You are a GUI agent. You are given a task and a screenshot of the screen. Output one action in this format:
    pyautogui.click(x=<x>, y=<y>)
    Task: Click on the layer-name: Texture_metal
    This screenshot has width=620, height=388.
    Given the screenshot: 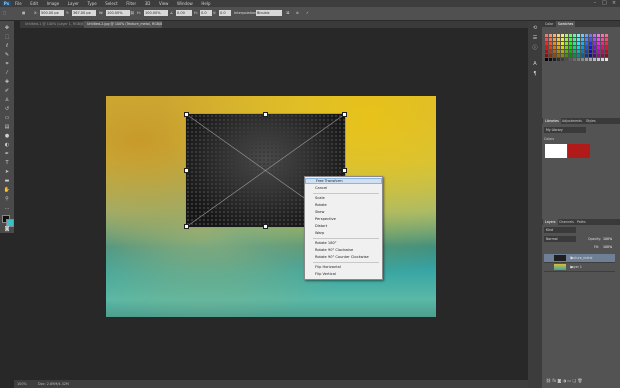 What is the action you would take?
    pyautogui.click(x=581, y=258)
    